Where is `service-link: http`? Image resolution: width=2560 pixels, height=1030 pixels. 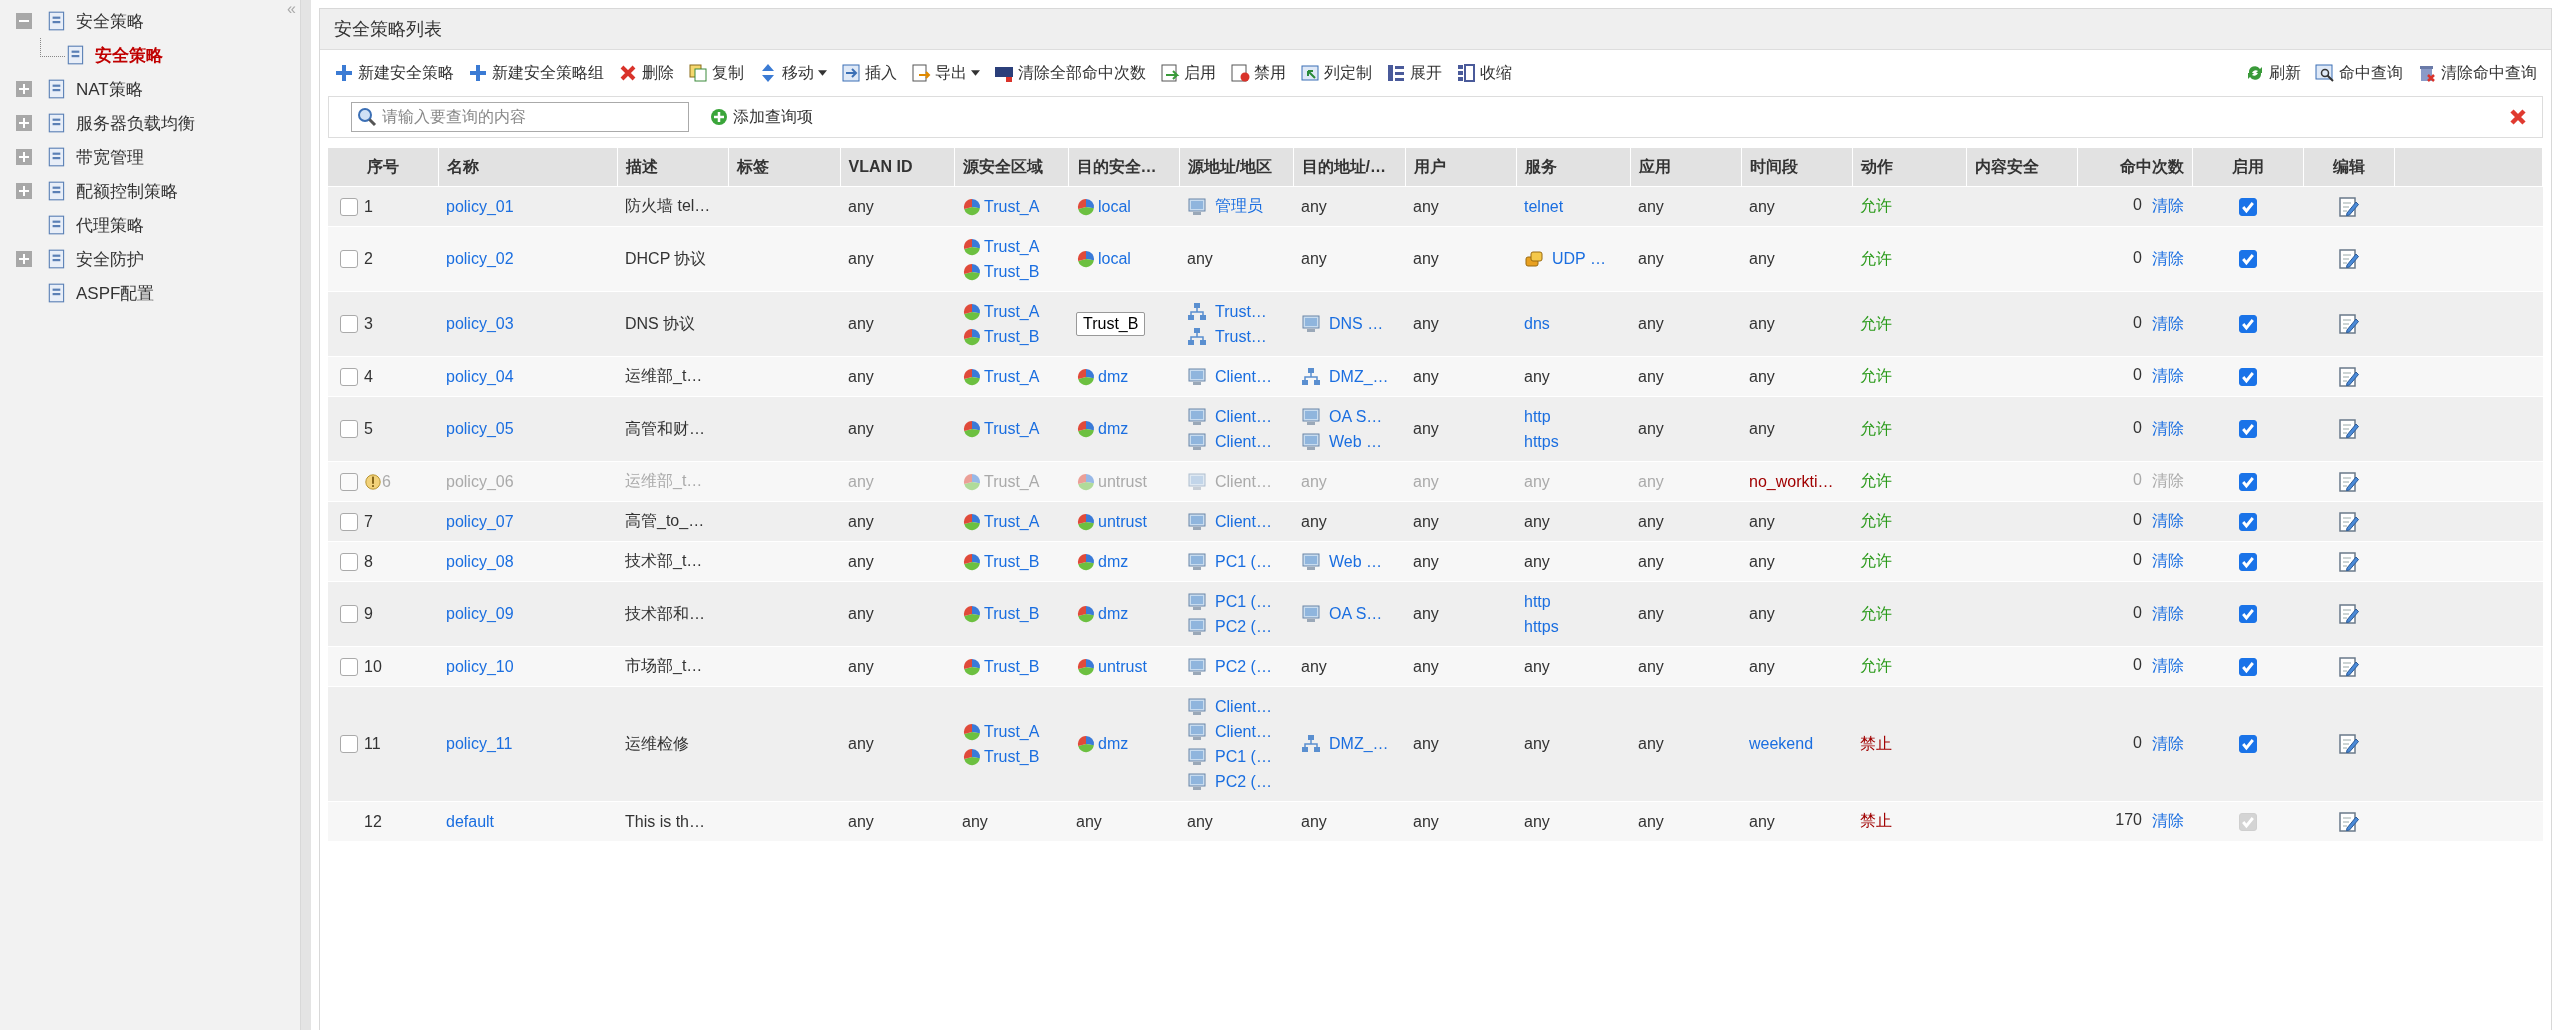 service-link: http is located at coordinates (1537, 601).